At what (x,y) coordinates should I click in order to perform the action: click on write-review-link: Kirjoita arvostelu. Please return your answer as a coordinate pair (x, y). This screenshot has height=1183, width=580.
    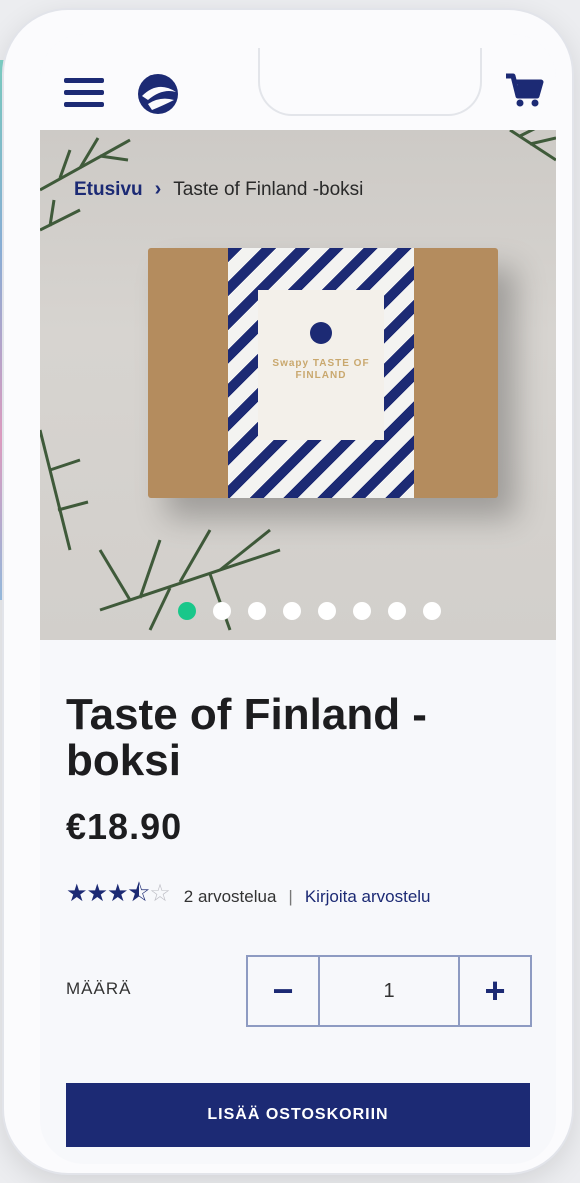
    Looking at the image, I should click on (368, 897).